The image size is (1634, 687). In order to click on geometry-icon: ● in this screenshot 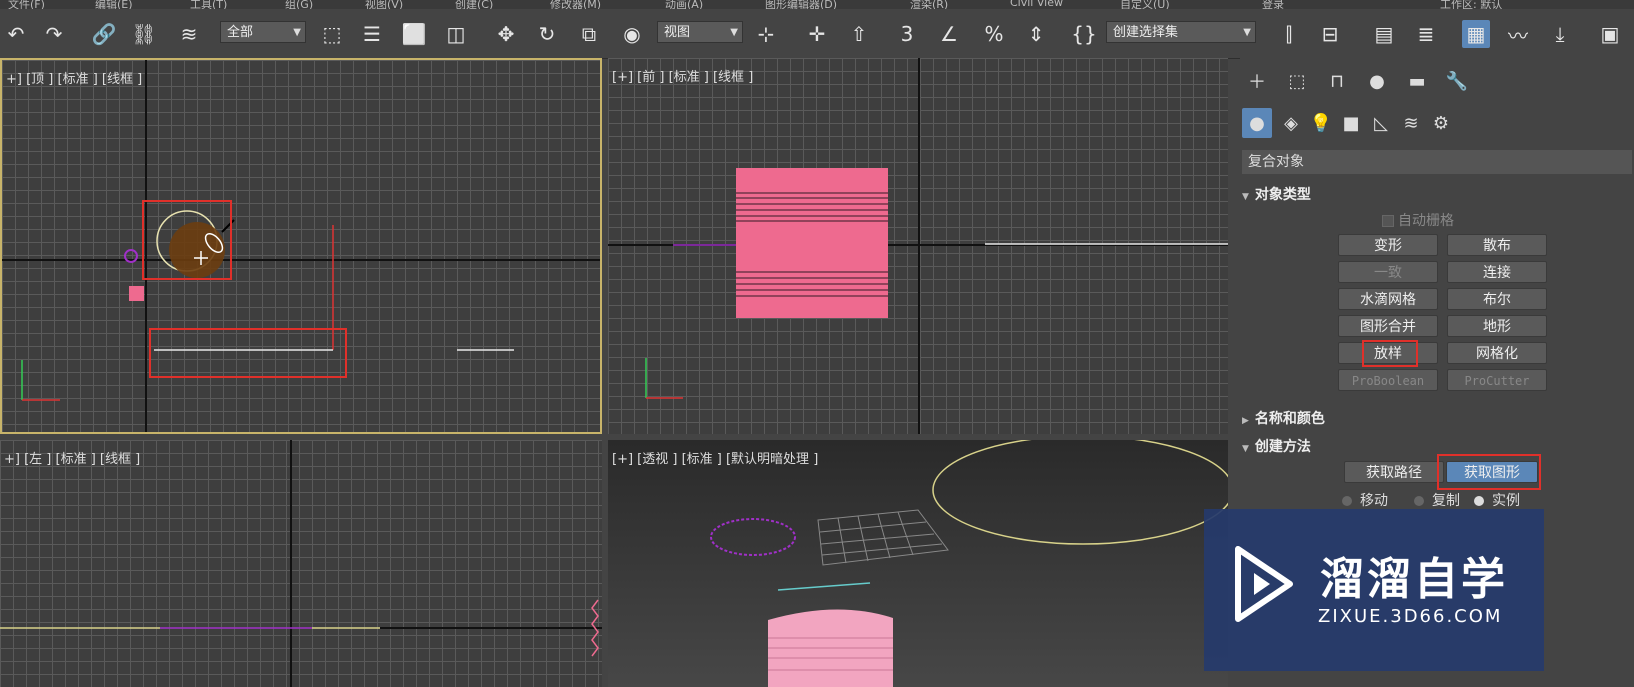, I will do `click(1257, 123)`.